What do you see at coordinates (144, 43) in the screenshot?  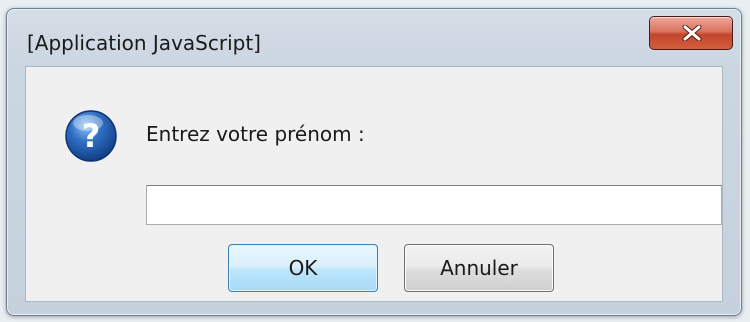 I see `window-title: [Application JavaScript]` at bounding box center [144, 43].